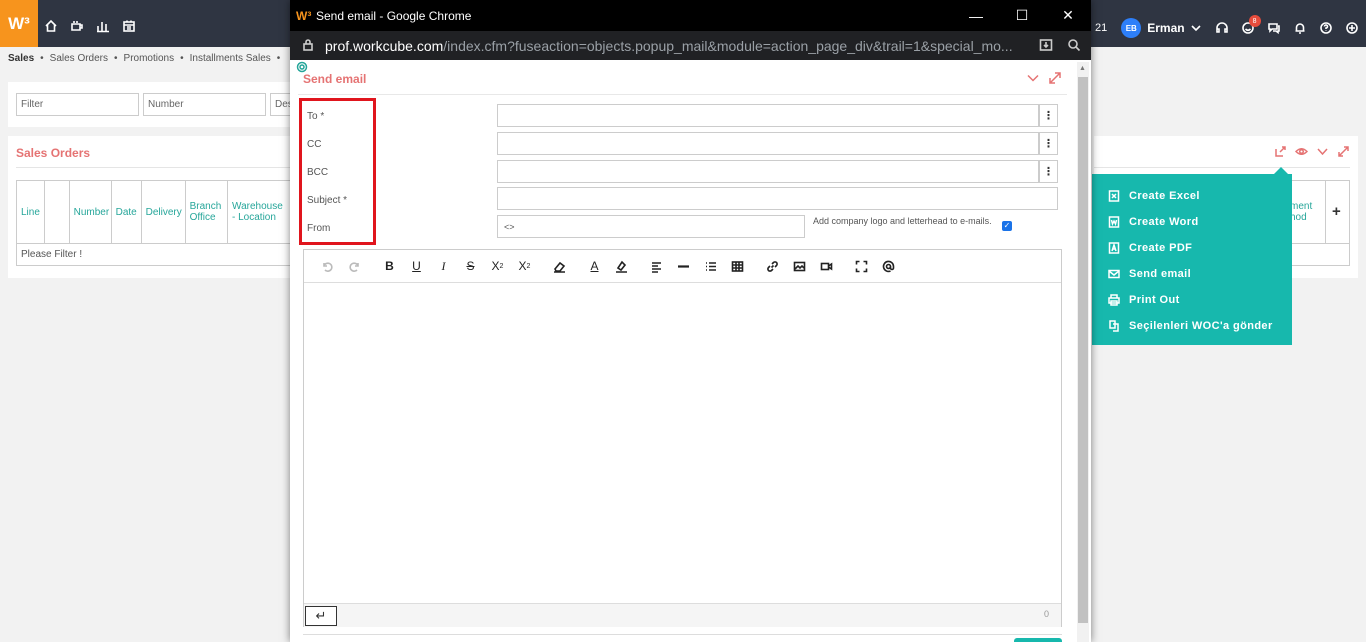 The height and width of the screenshot is (642, 1366). Describe the element at coordinates (230, 58) in the screenshot. I see `breadcrumb-item-installments: Installments Sales` at that location.